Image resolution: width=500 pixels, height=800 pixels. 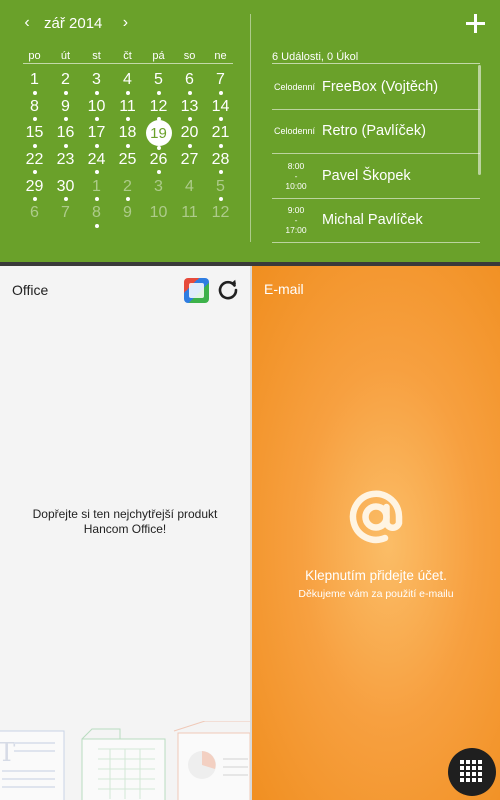 I want to click on add-event-button, so click(x=475, y=23).